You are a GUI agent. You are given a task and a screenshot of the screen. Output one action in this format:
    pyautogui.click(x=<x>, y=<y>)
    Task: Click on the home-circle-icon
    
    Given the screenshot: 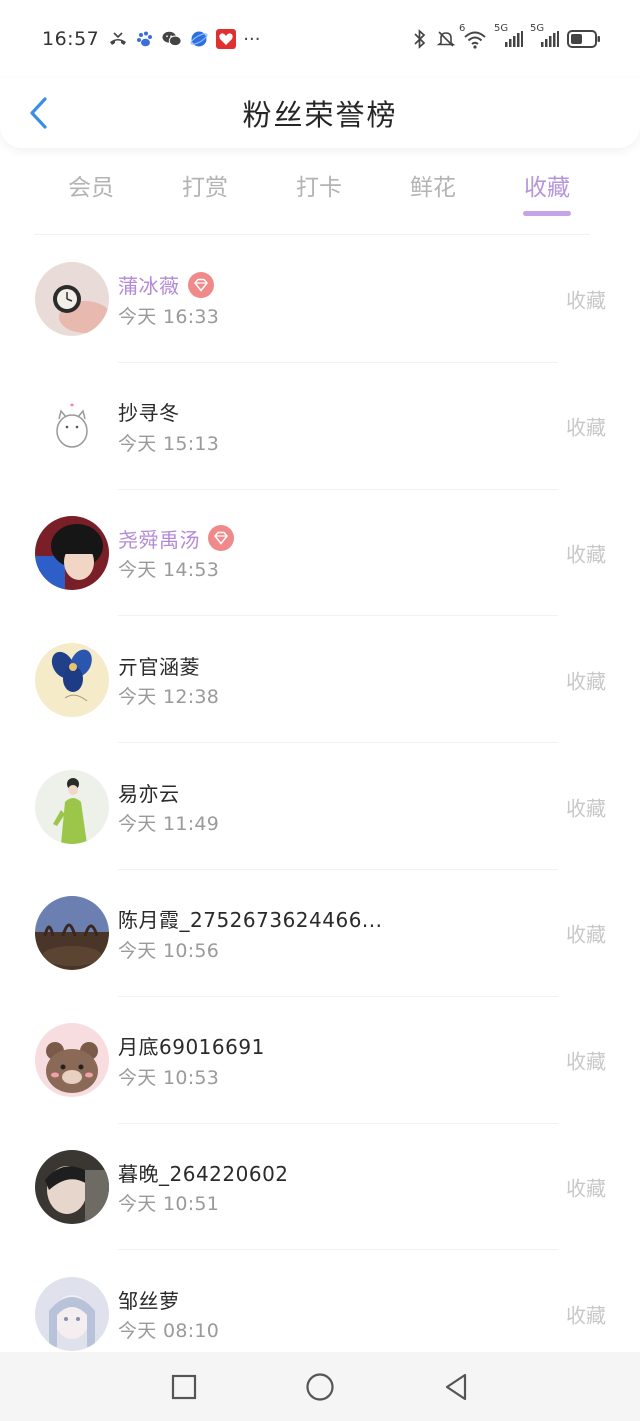 What is the action you would take?
    pyautogui.click(x=320, y=1387)
    